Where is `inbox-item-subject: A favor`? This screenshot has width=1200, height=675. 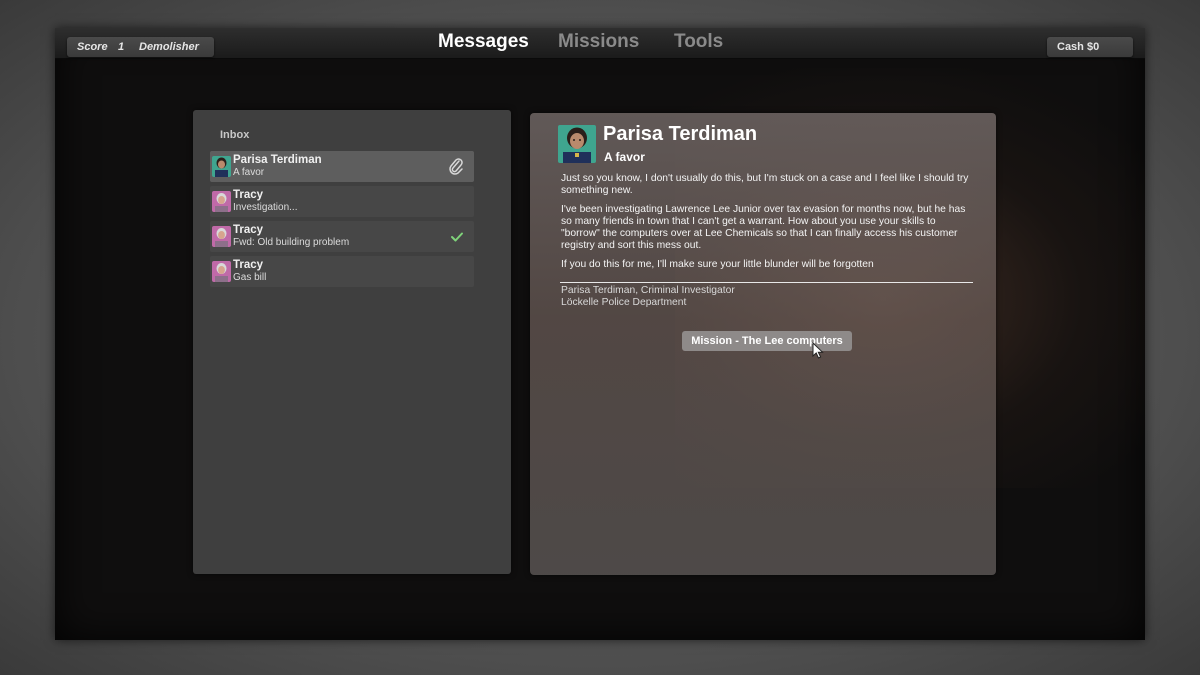
inbox-item-subject: A favor is located at coordinates (249, 172).